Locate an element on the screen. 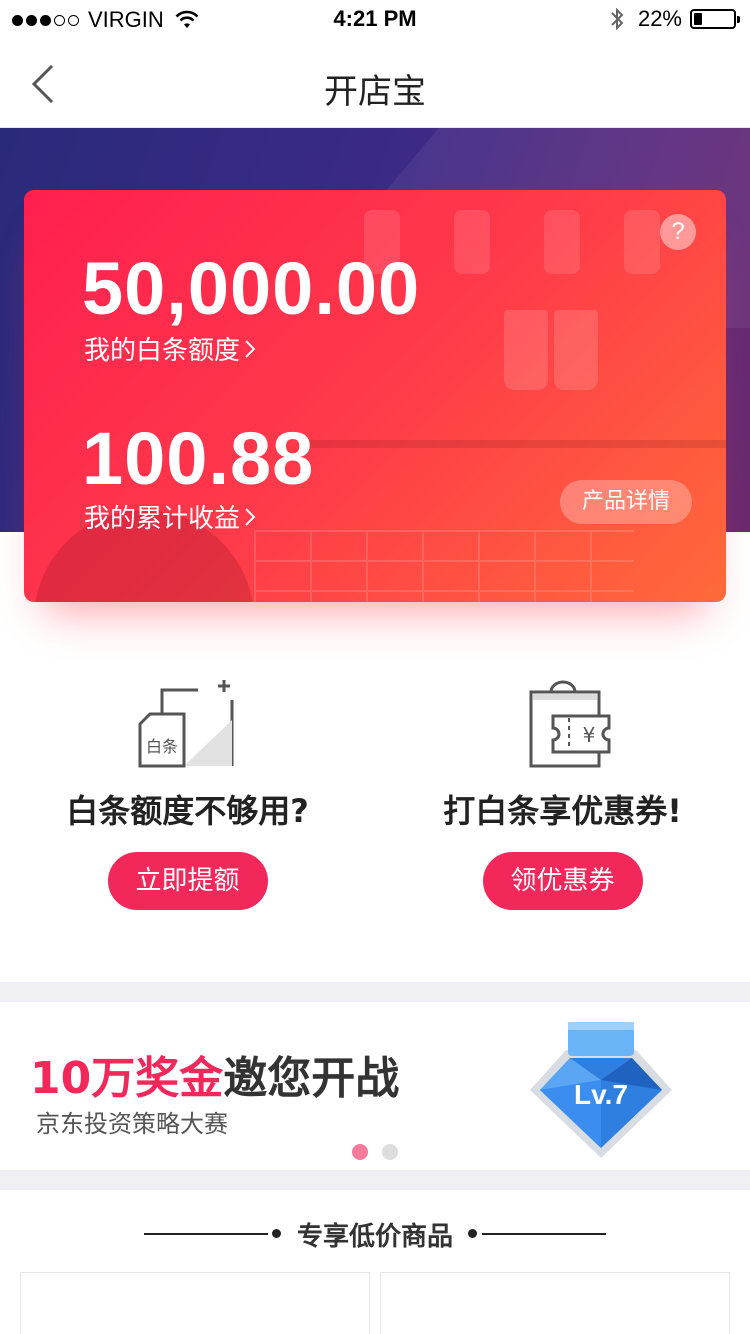 This screenshot has width=750, height=1334. credit-icon-text: 白条 is located at coordinates (161, 746).